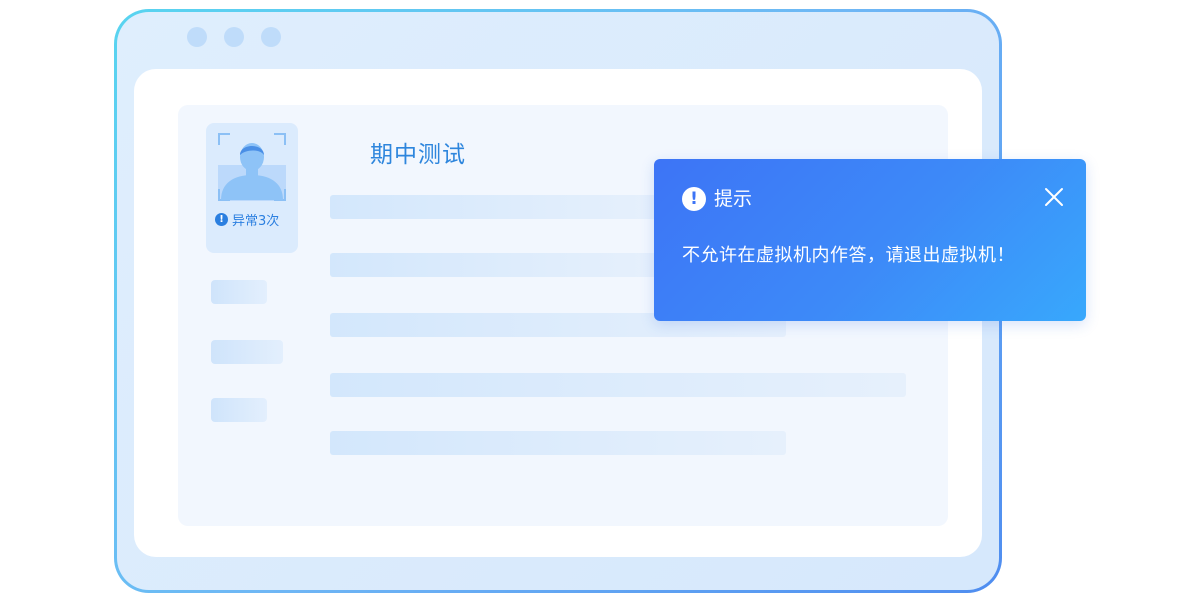 The height and width of the screenshot is (600, 1200). I want to click on face-capture-icon, so click(252, 167).